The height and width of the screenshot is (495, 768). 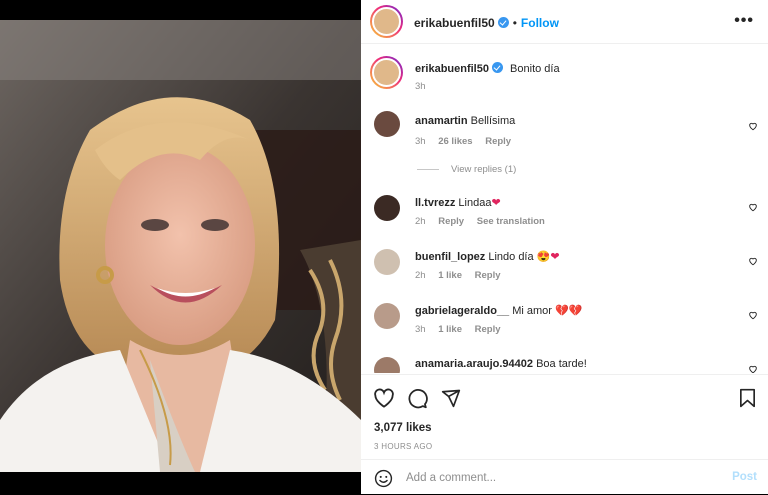 I want to click on comment-text-line: buenfil_lopez Lindo día 😍❤, so click(x=487, y=256).